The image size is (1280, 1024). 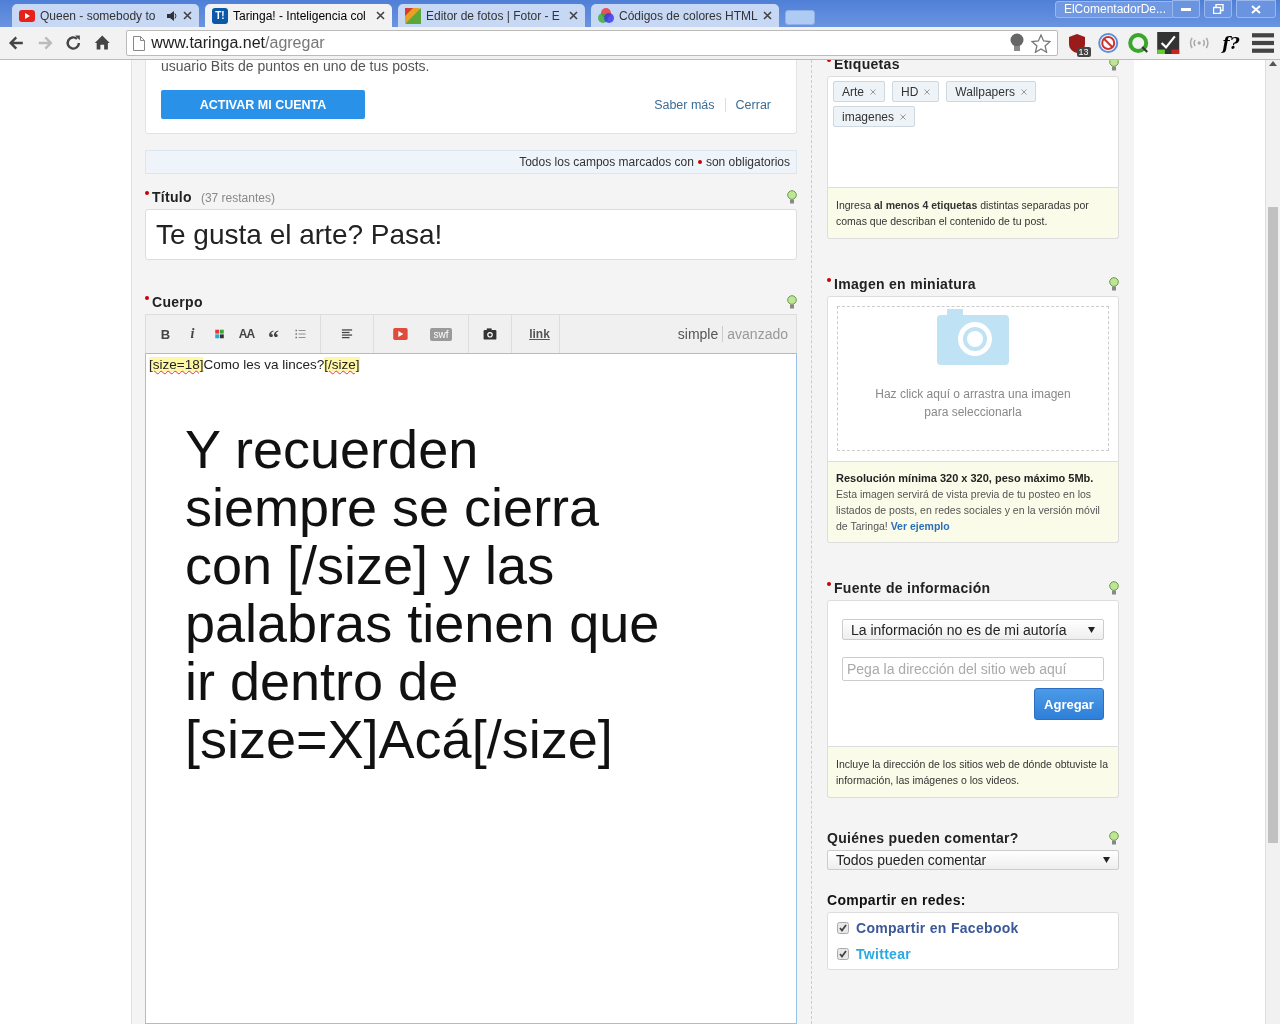 I want to click on dropzone-text: Haz click aquí o arrastra una imagen para seleccionarla, so click(x=973, y=403).